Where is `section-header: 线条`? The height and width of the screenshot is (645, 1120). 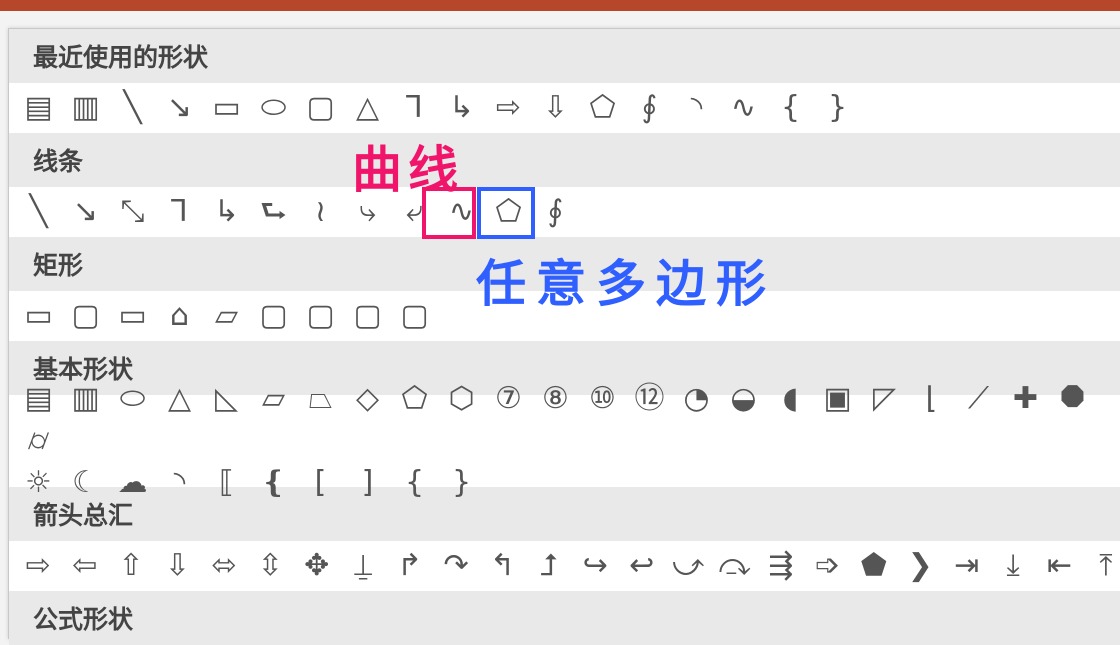 section-header: 线条 is located at coordinates (564, 160).